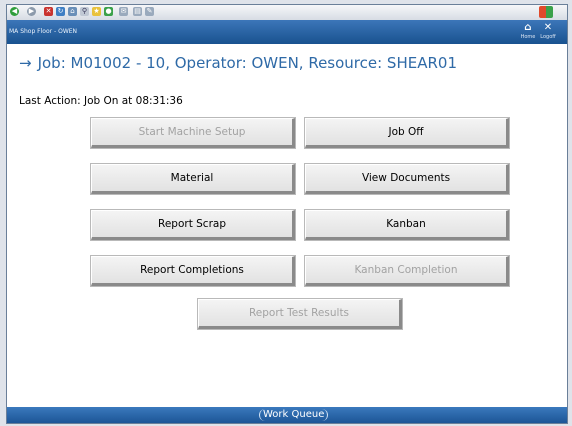  I want to click on home-browser-icon: ⌂, so click(72, 11).